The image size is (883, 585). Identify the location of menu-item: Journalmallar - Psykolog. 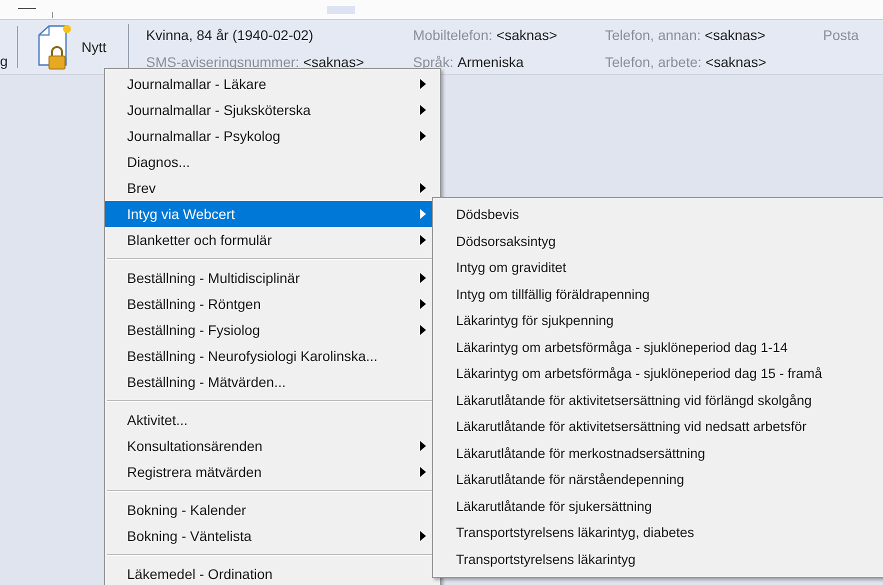
(272, 136).